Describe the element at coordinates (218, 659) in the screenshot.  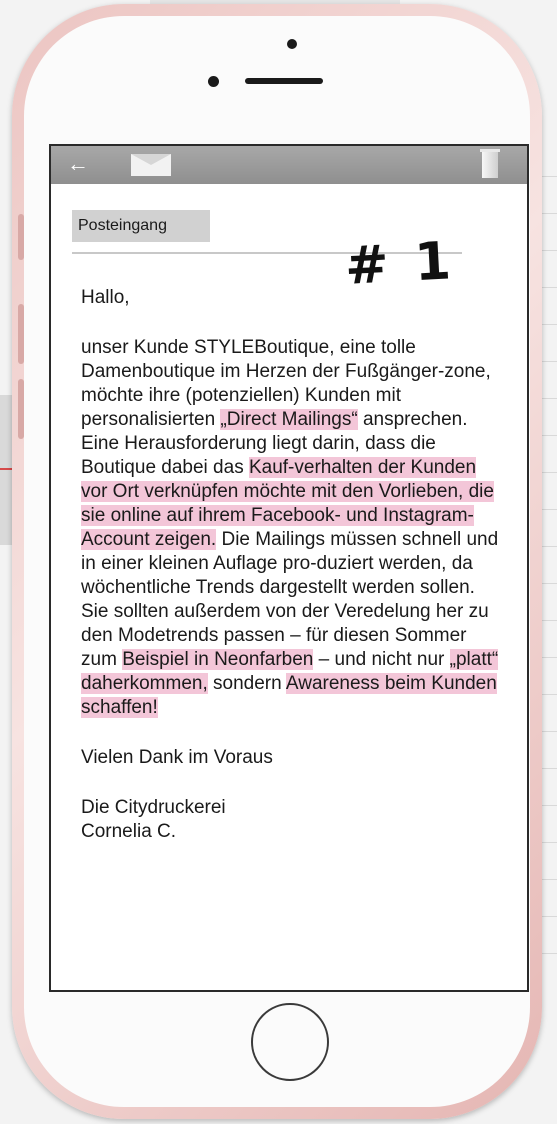
I see `highlighted-text: Beispiel in Neonfarben` at that location.